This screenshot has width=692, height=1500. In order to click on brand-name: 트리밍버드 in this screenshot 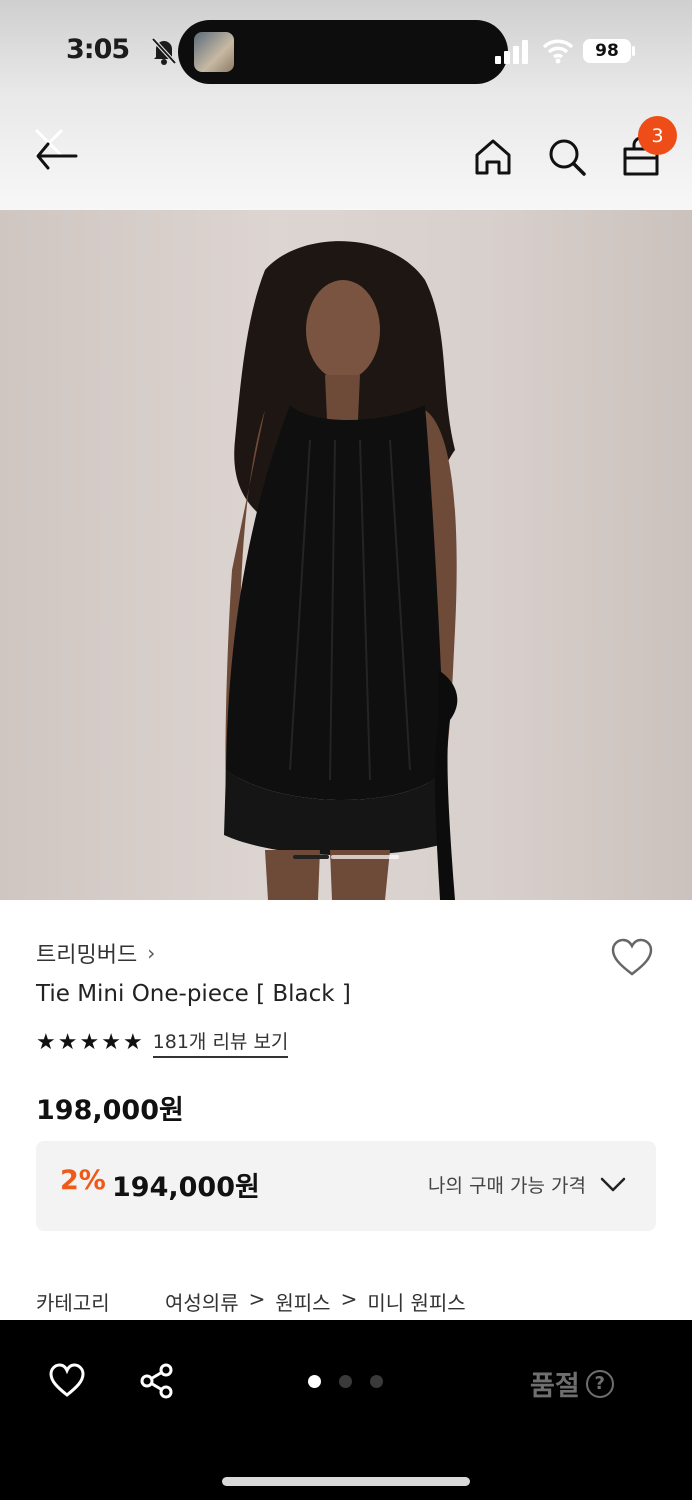, I will do `click(87, 955)`.